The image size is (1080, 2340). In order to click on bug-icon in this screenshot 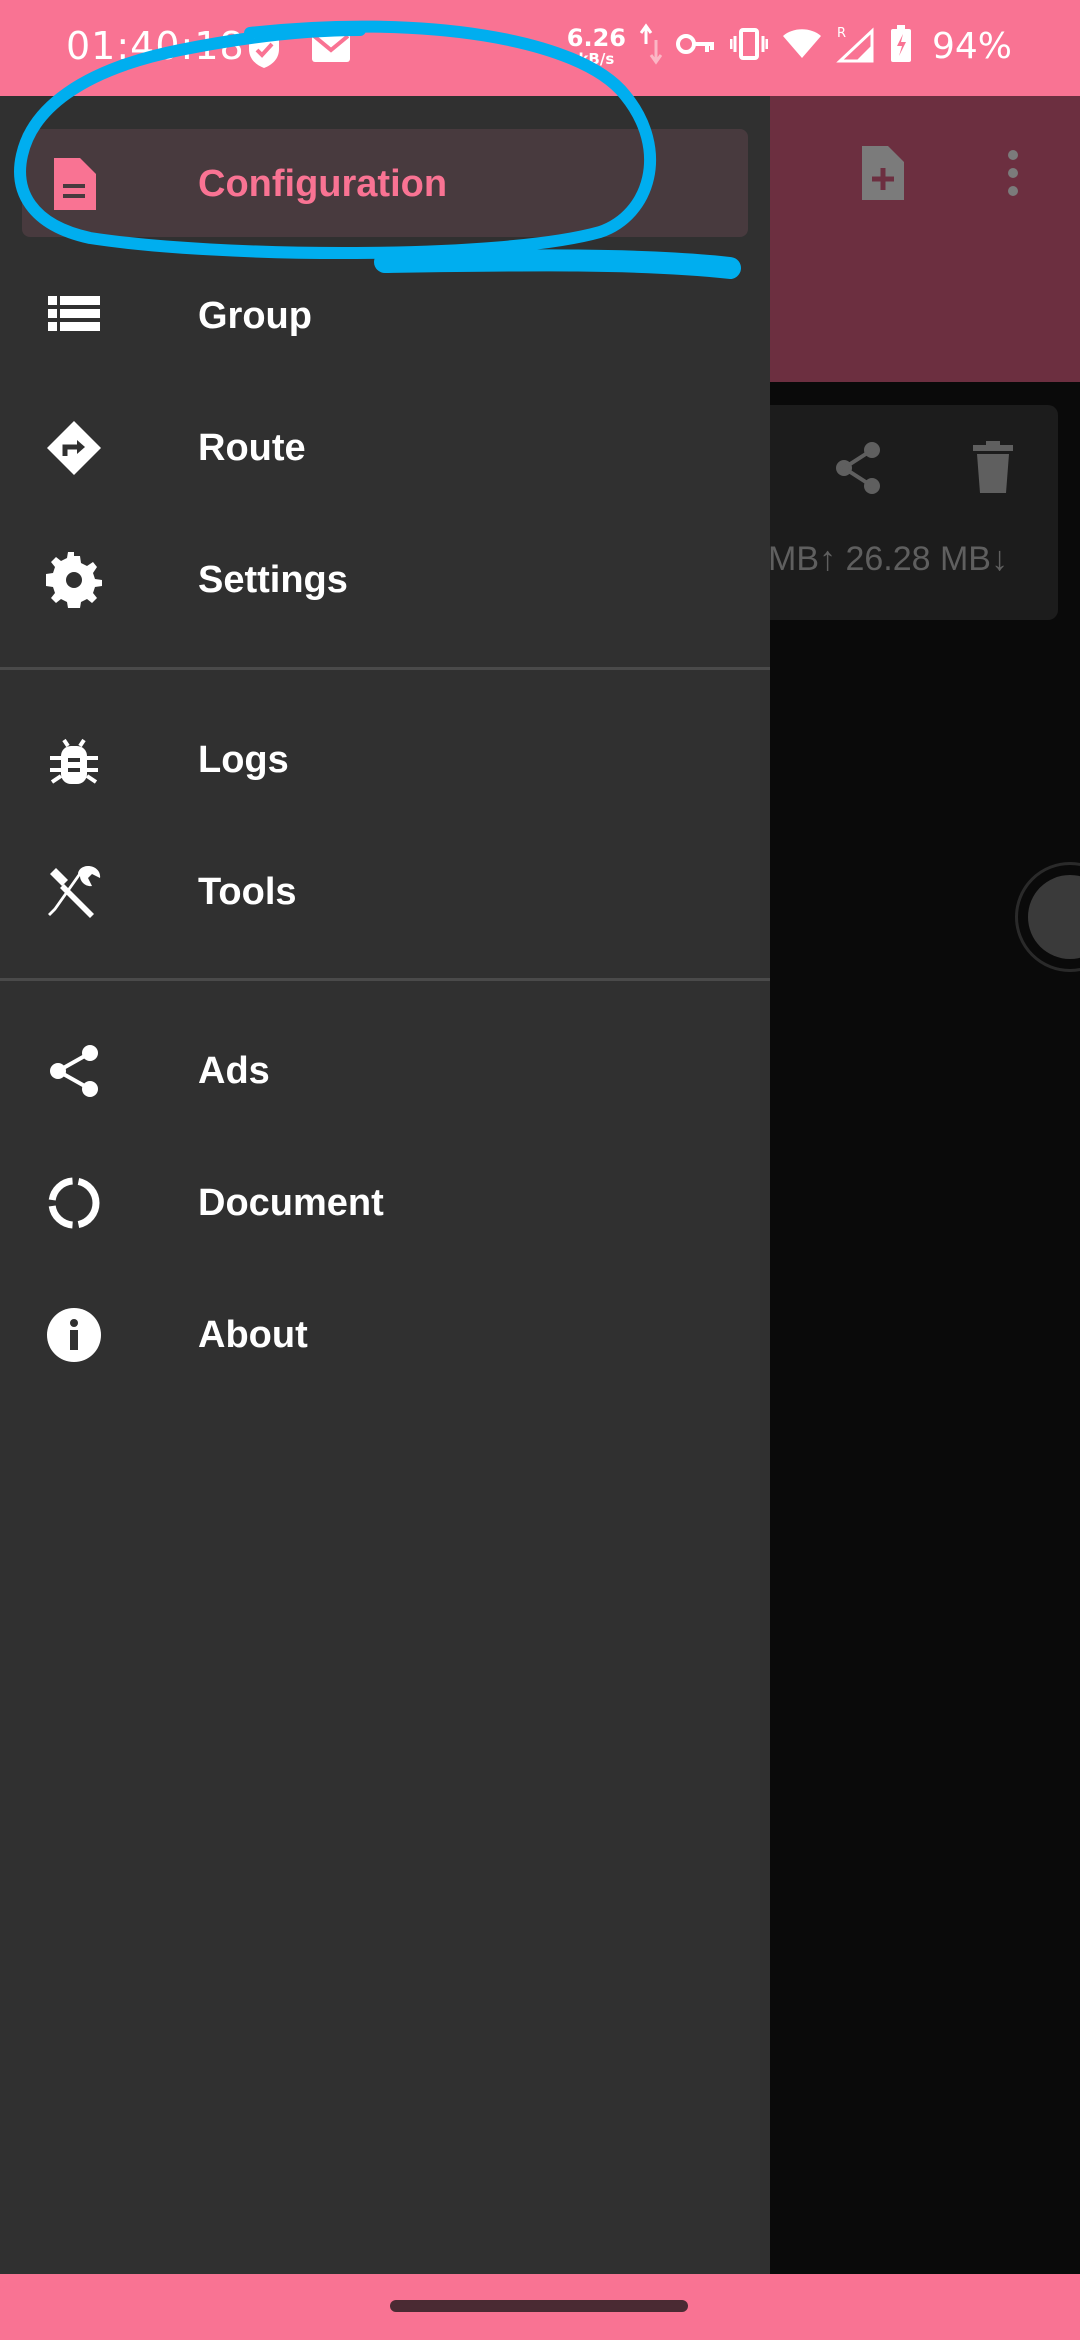, I will do `click(74, 760)`.